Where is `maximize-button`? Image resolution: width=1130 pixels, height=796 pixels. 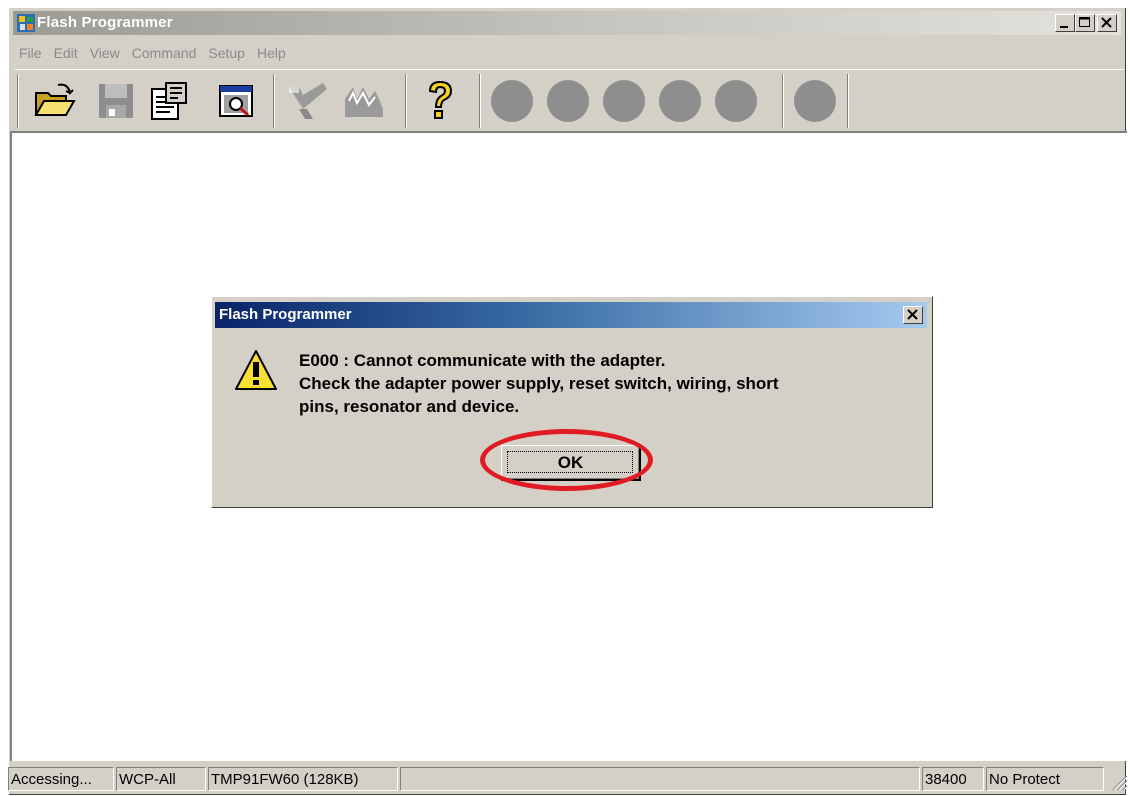
maximize-button is located at coordinates (1085, 23).